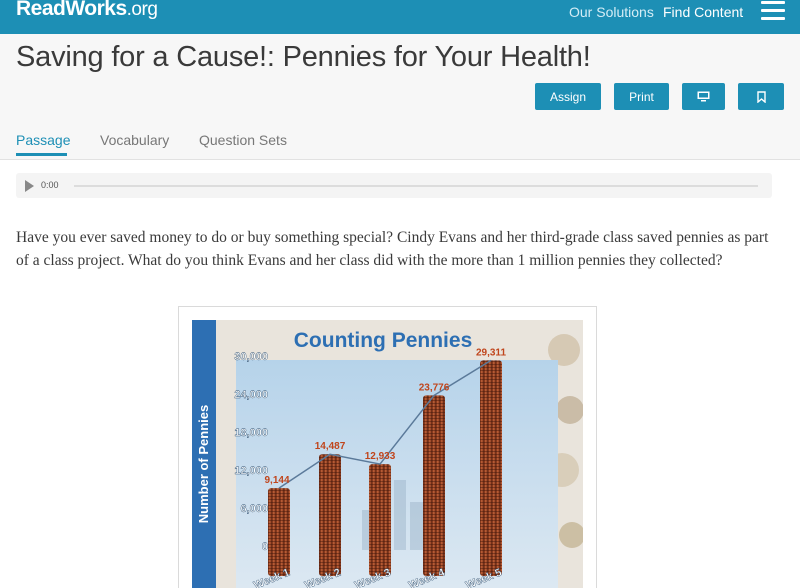 The image size is (800, 588). What do you see at coordinates (87, 10) in the screenshot?
I see `readworks-logo: ReadWorks.org` at bounding box center [87, 10].